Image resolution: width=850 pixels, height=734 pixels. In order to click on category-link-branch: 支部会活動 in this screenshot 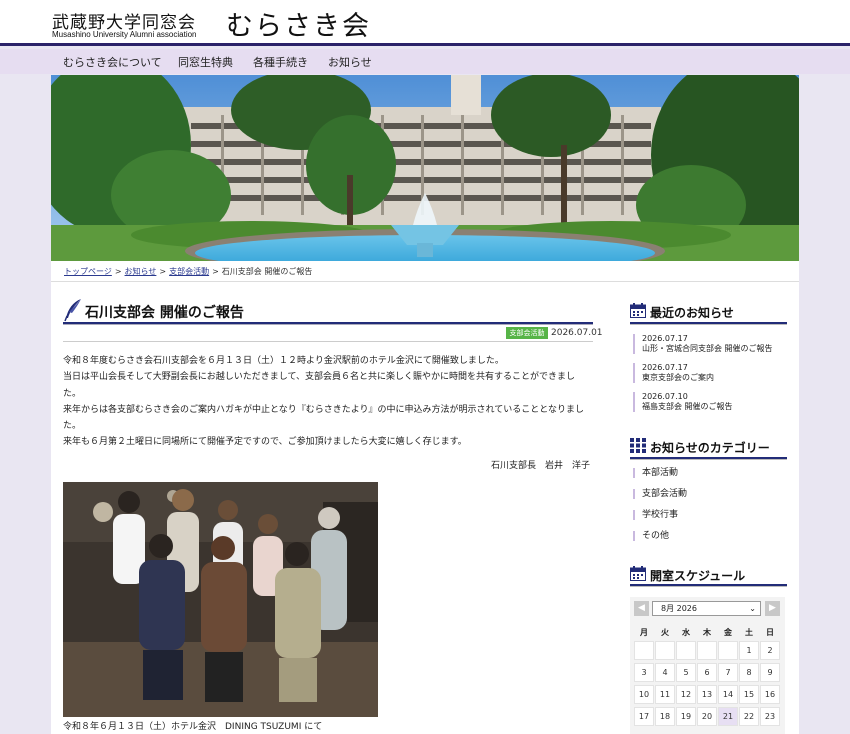, I will do `click(660, 494)`.